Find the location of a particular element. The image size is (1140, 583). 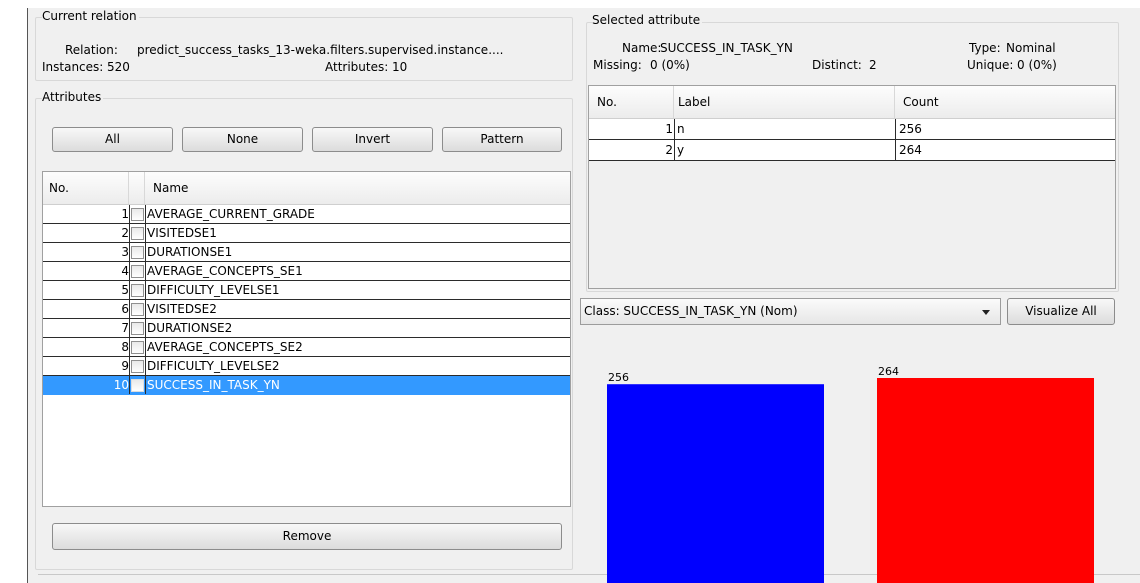

label-value: y is located at coordinates (681, 150).